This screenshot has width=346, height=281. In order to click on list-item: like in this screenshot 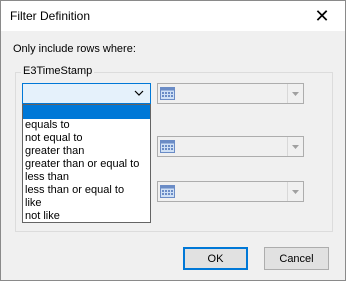, I will do `click(86, 203)`.